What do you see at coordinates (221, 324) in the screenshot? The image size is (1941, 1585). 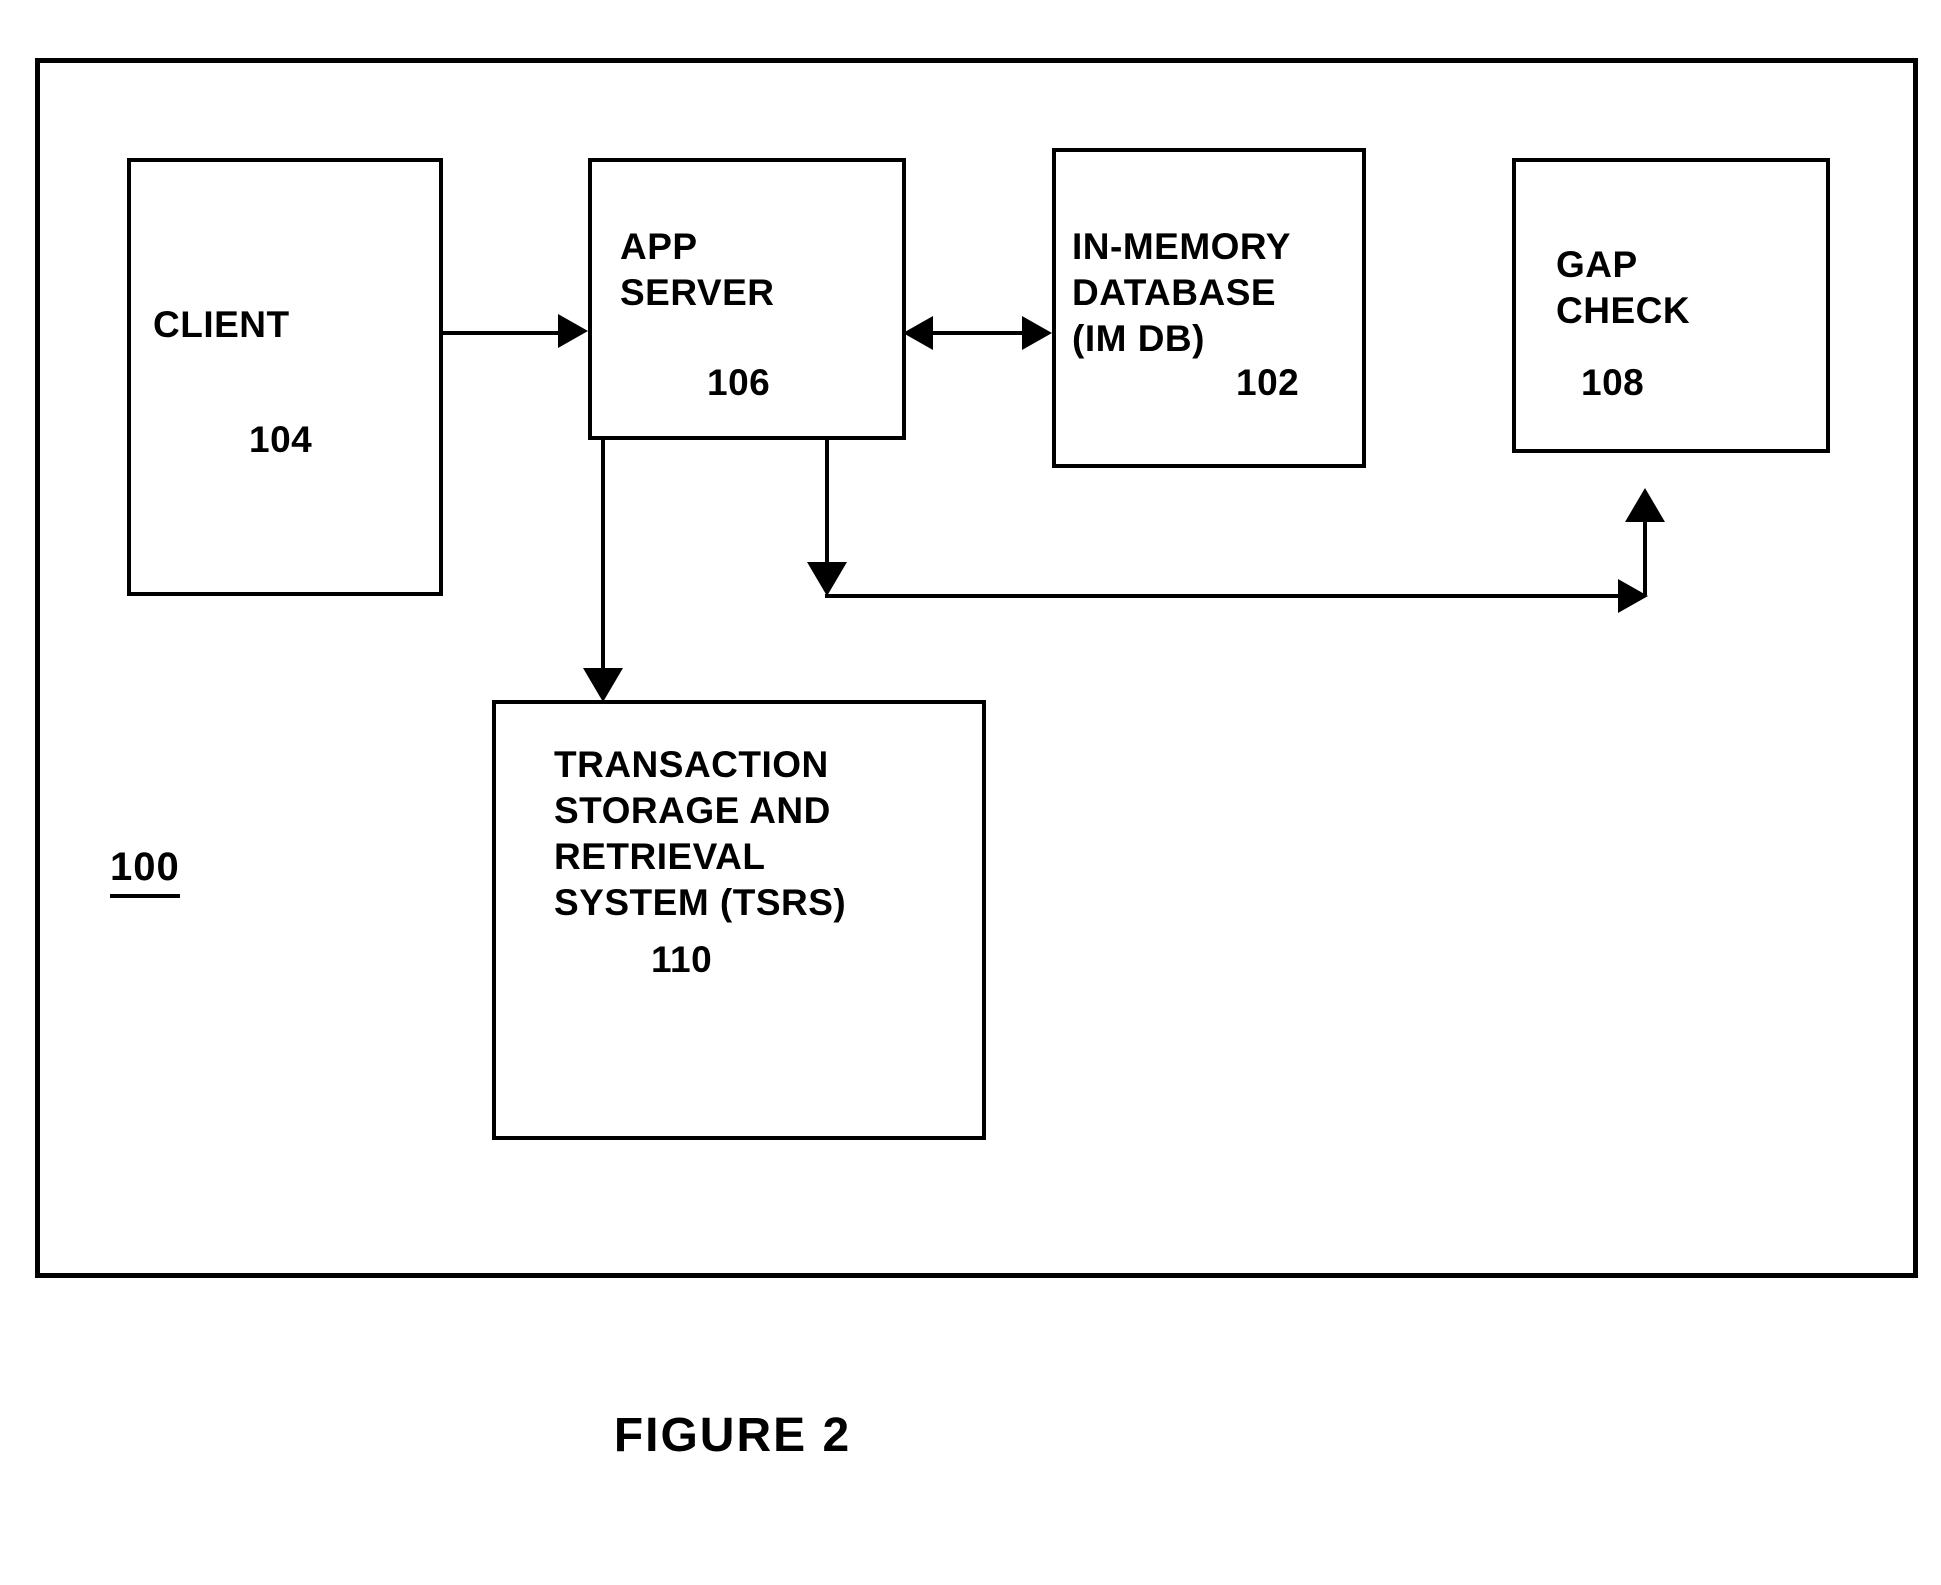 I see `node-client-label: CLIENT` at bounding box center [221, 324].